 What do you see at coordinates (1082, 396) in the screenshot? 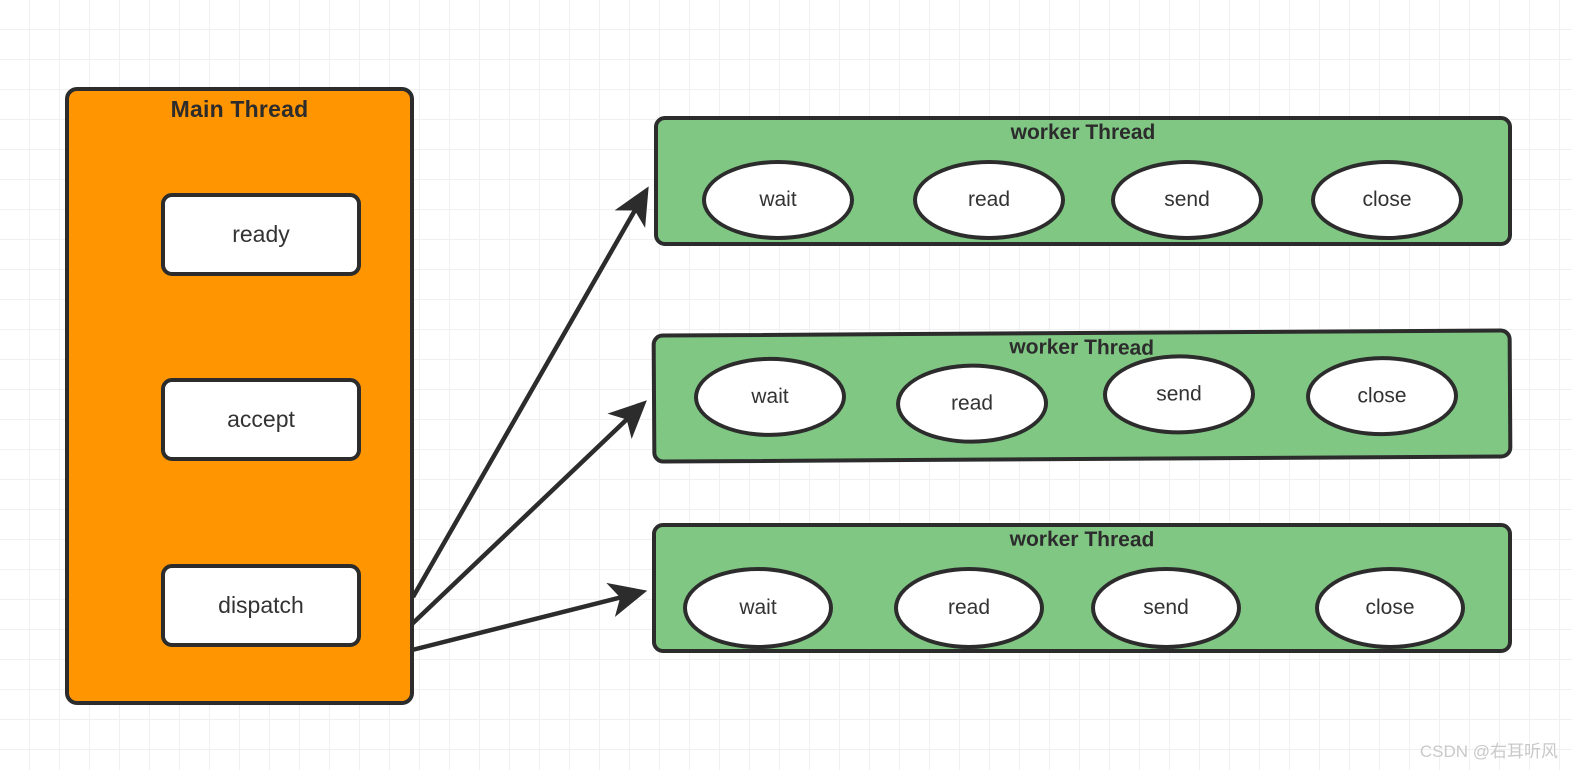
I see `worker-thread-2: worker Thread wait read send close` at bounding box center [1082, 396].